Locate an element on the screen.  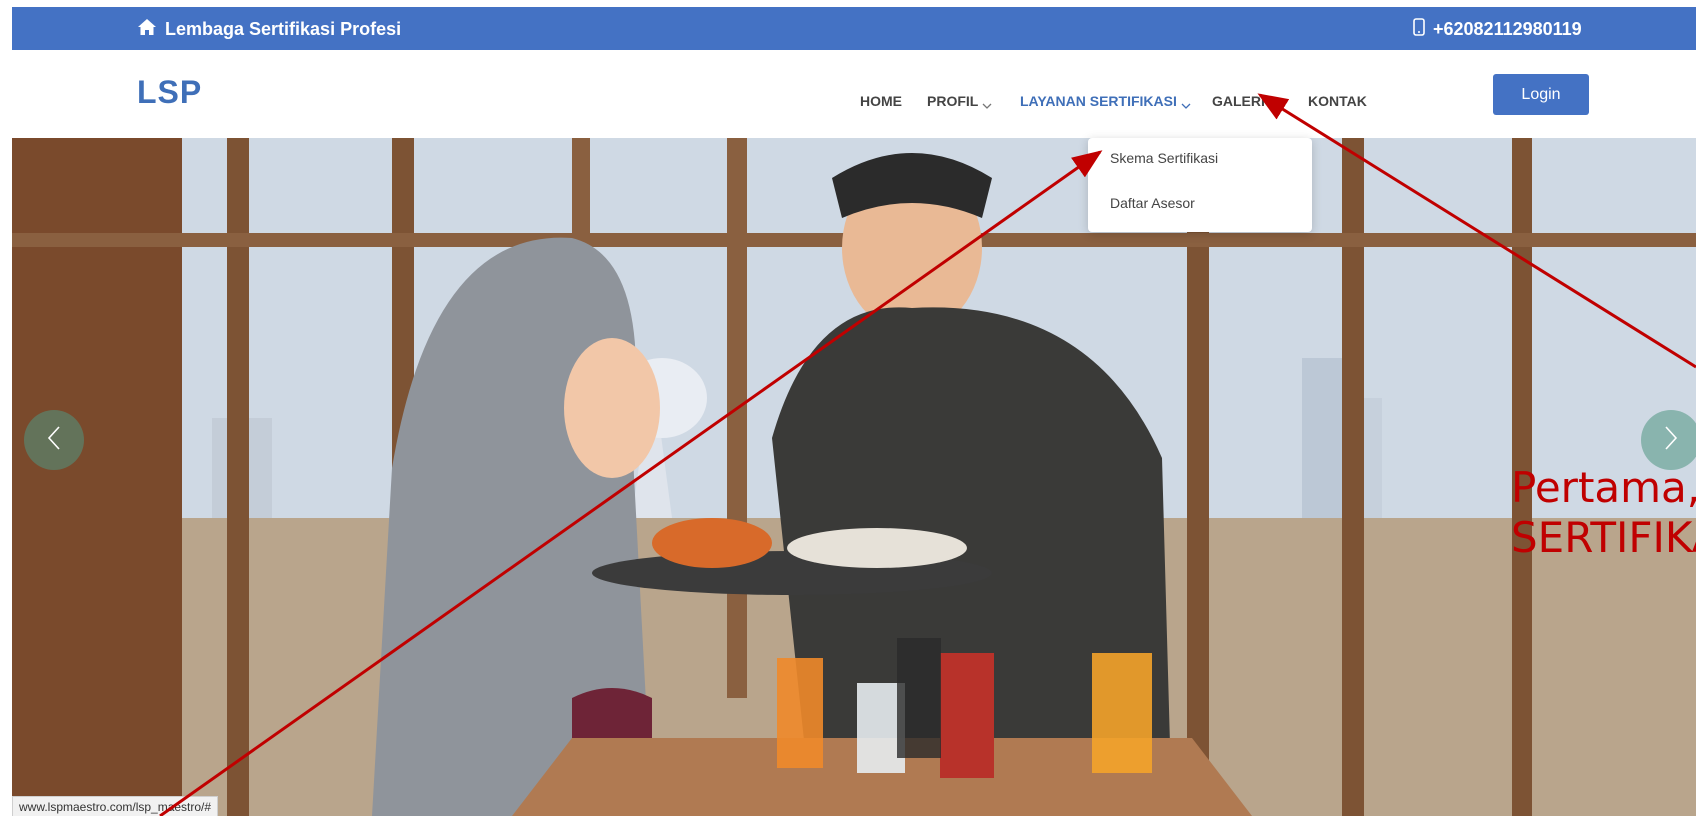
nav-home-label: HOME is located at coordinates (881, 101).